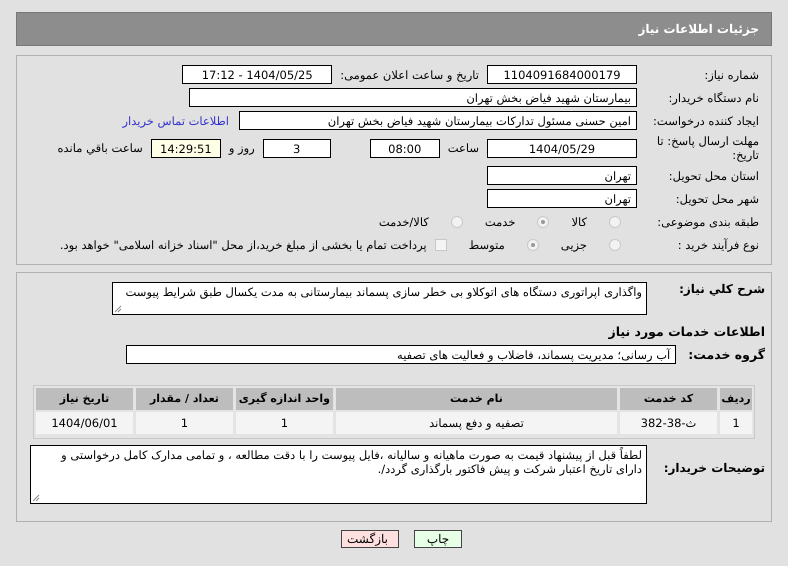  Describe the element at coordinates (84, 399) in the screenshot. I see `column-header: تاریخ نیاز` at that location.